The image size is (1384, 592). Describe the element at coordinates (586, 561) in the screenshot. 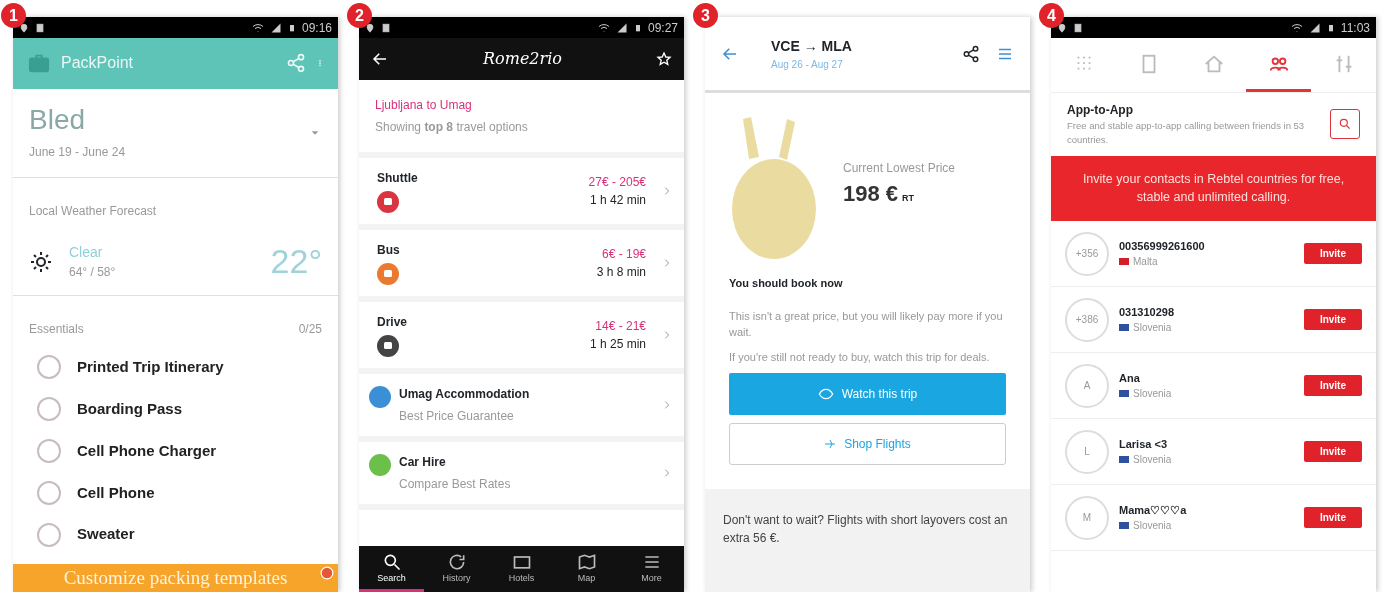

I see `map-icon` at that location.